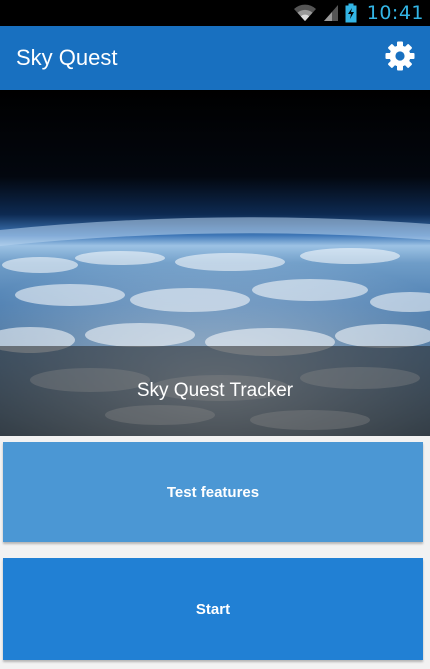 The image size is (430, 669). Describe the element at coordinates (215, 58) in the screenshot. I see `action-bar: Sky Quest` at that location.